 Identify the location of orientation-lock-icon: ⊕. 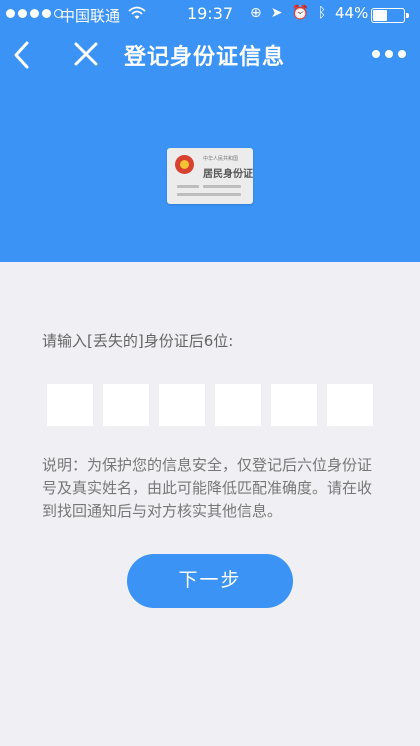
(256, 13).